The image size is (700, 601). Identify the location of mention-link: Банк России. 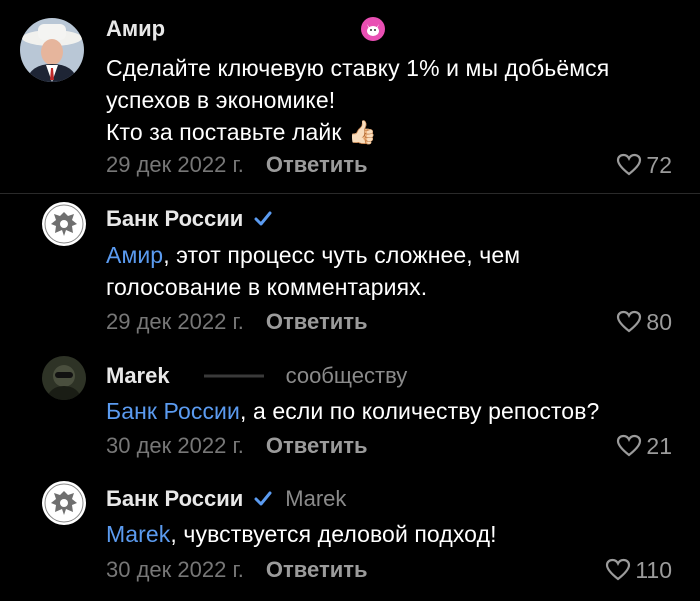
(173, 411).